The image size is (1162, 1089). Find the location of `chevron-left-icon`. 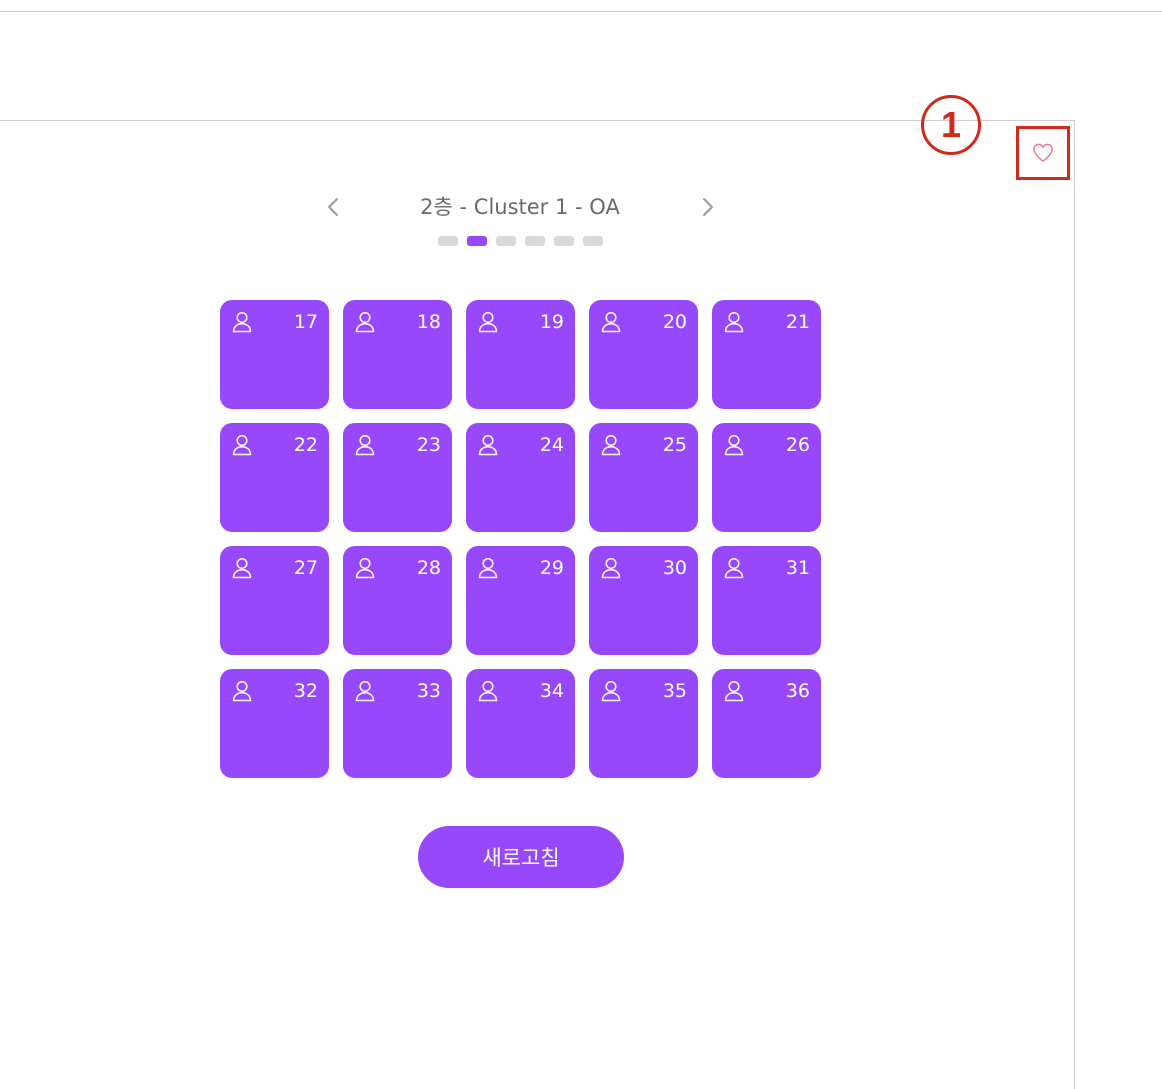

chevron-left-icon is located at coordinates (333, 207).